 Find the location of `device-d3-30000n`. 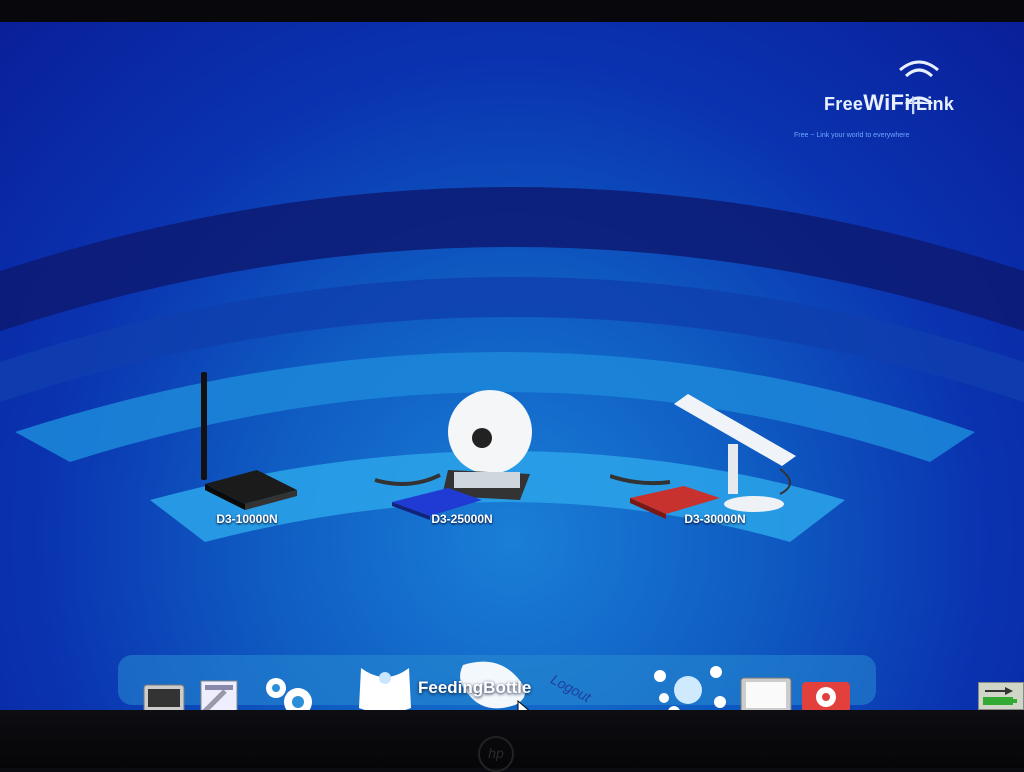

device-d3-30000n is located at coordinates (704, 449).